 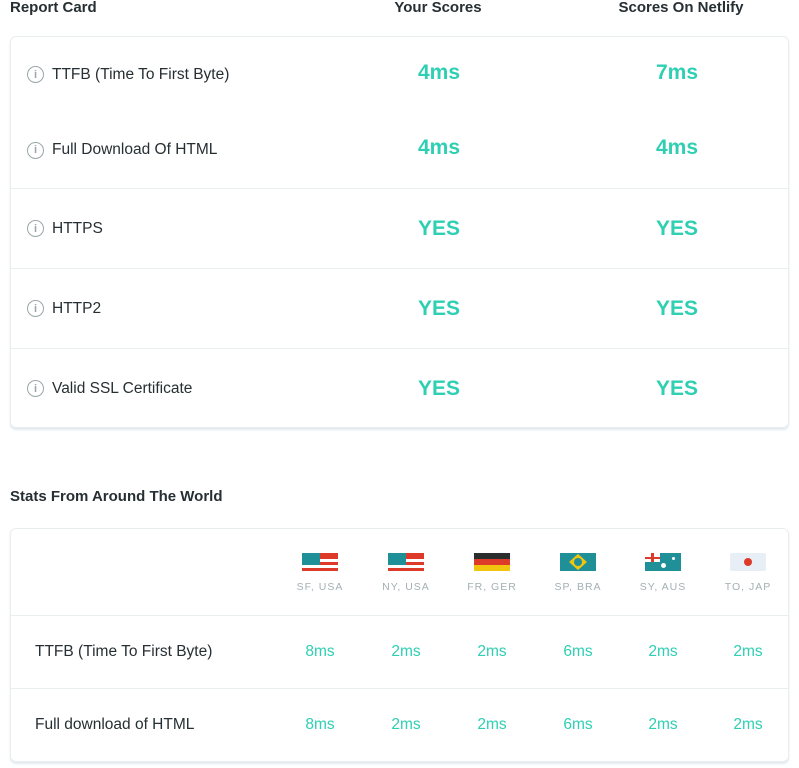 What do you see at coordinates (492, 573) in the screenshot?
I see `location-header: FR, GER` at bounding box center [492, 573].